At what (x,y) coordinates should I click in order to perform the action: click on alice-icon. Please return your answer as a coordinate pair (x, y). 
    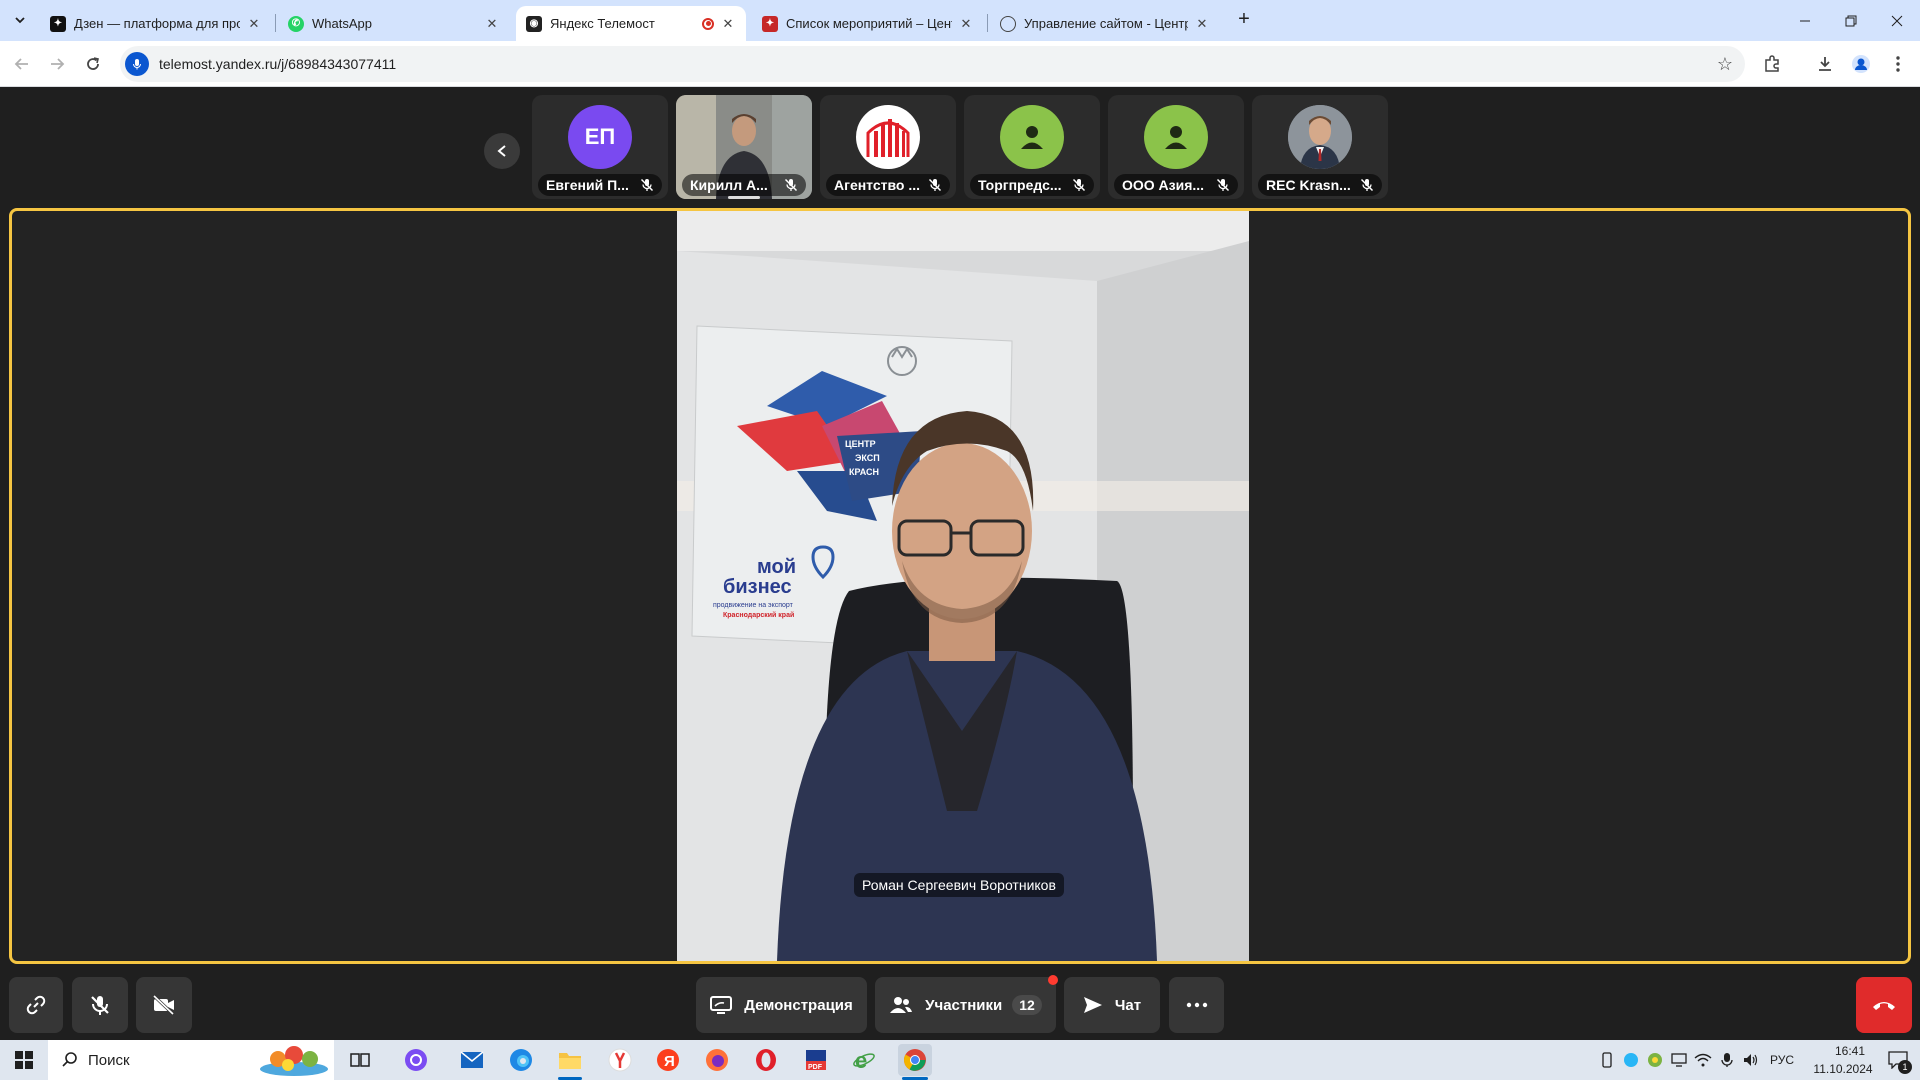
    Looking at the image, I should click on (416, 1060).